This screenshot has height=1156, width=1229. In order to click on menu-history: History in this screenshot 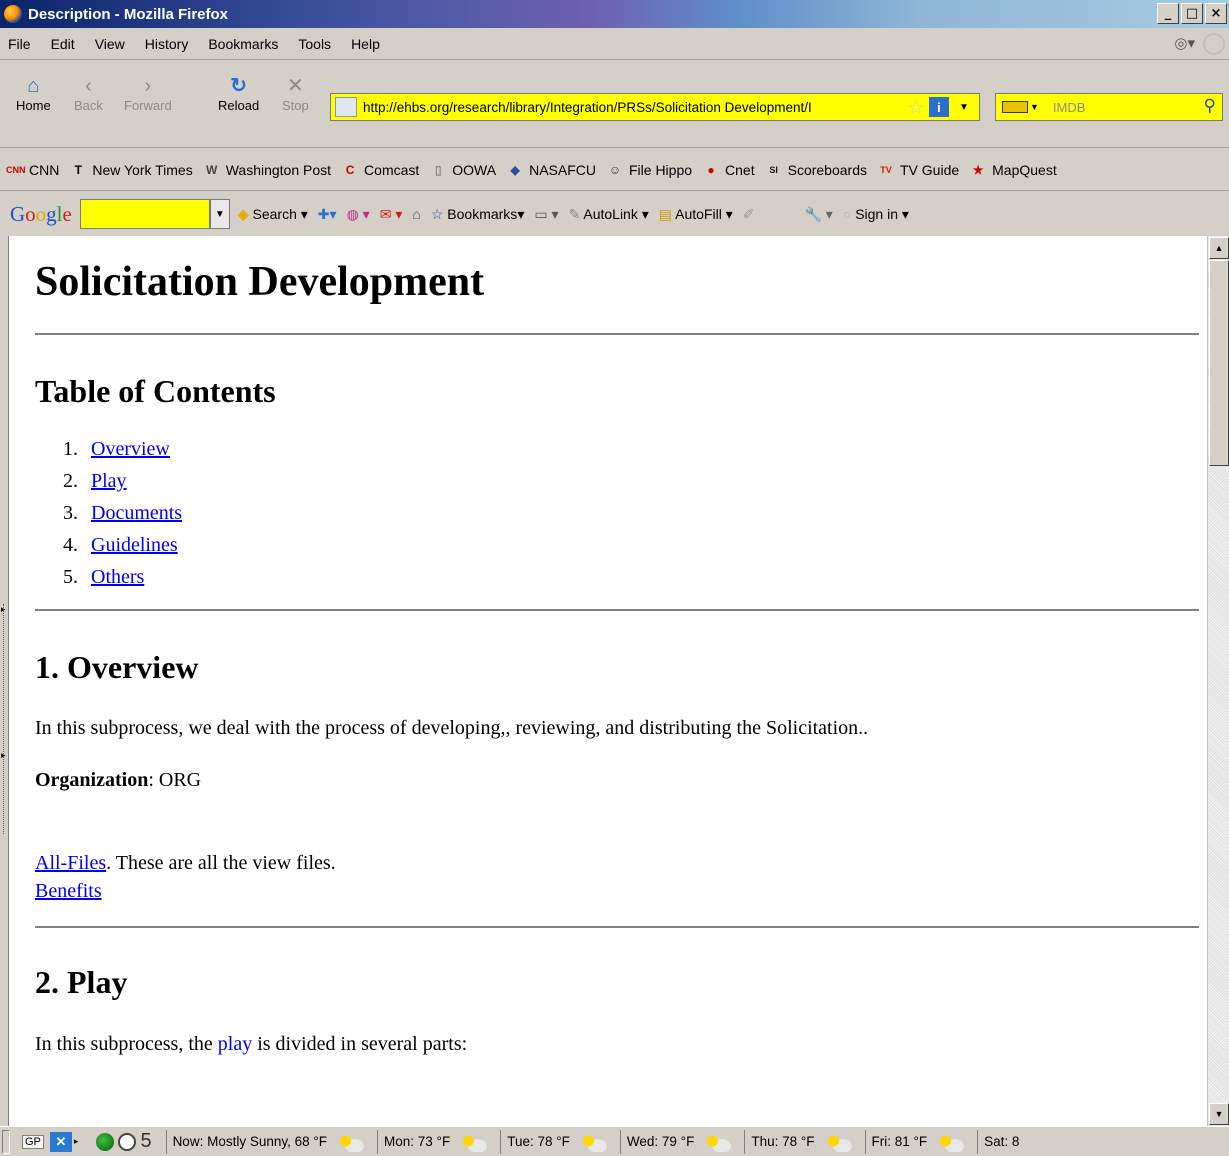, I will do `click(167, 44)`.